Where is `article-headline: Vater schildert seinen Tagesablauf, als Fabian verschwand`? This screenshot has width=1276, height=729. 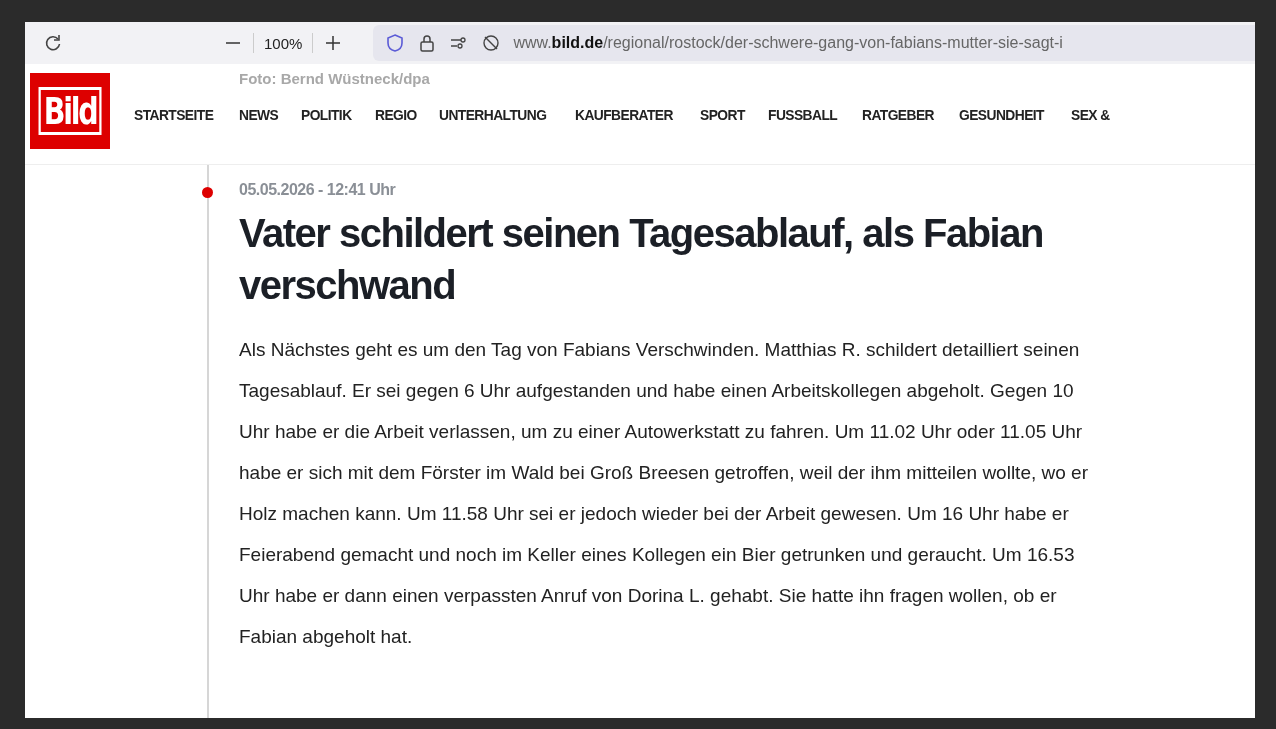
article-headline: Vater schildert seinen Tagesablauf, als Fabian verschwand is located at coordinates (641, 259).